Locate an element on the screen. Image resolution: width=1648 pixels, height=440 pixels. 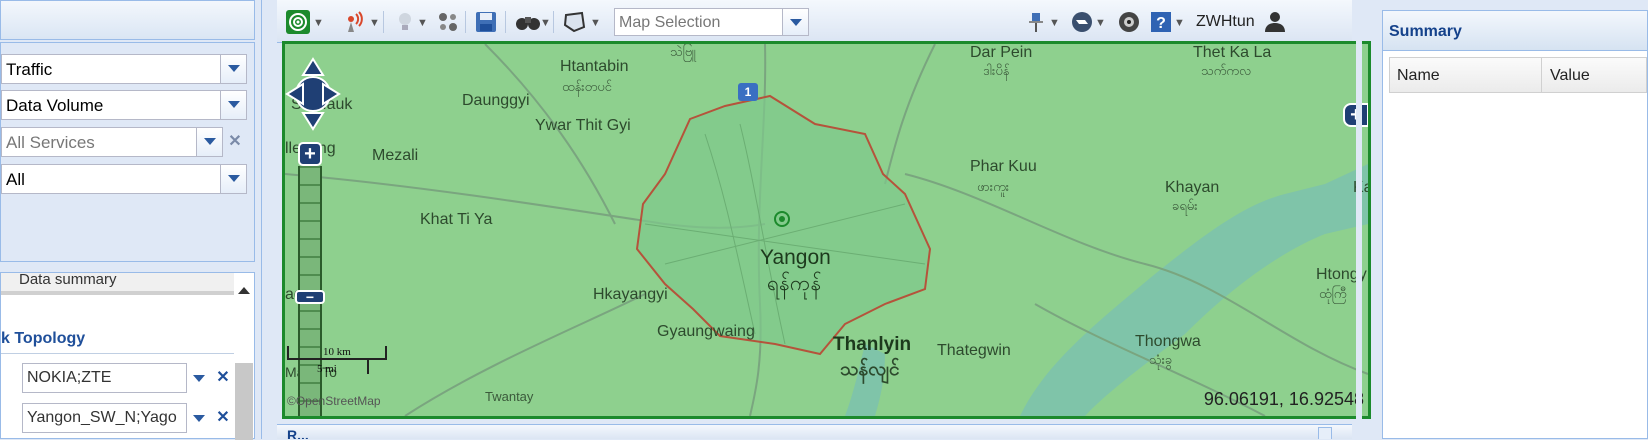
scope-dropdown-button is located at coordinates (233, 179).